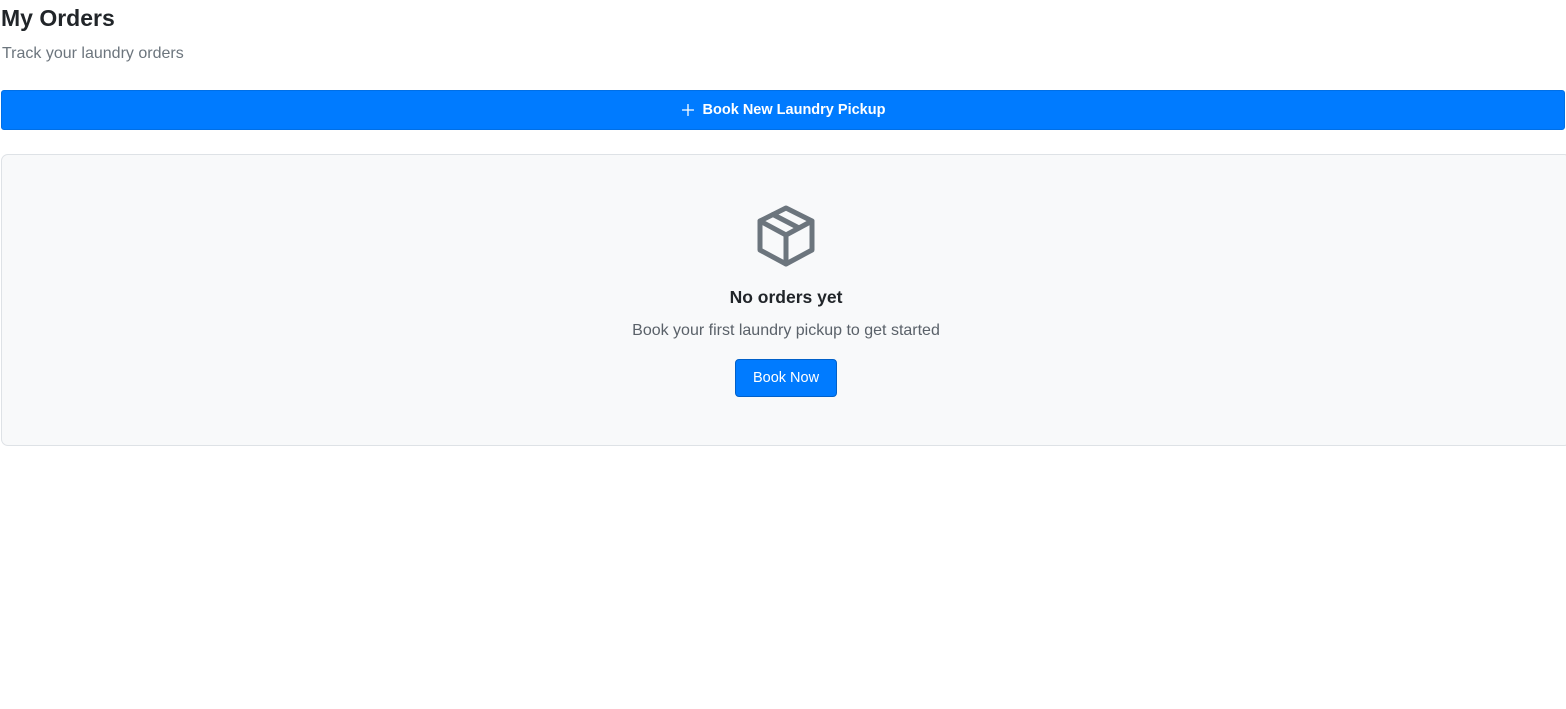  What do you see at coordinates (786, 297) in the screenshot?
I see `empty-state-title: No orders yet` at bounding box center [786, 297].